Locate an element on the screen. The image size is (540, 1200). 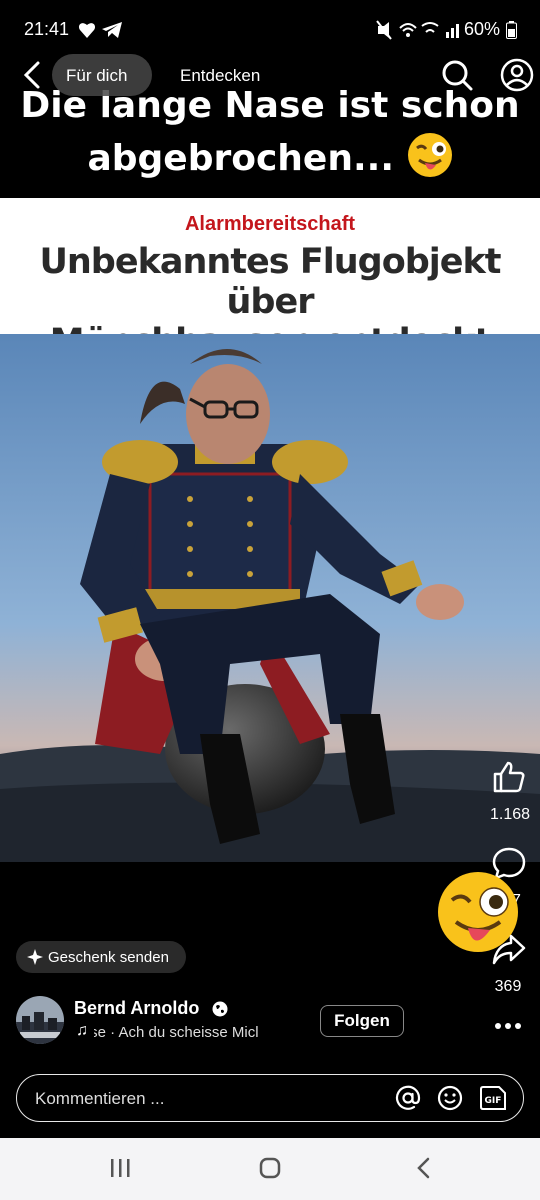
svg-text: GIF is located at coordinates (493, 1101).